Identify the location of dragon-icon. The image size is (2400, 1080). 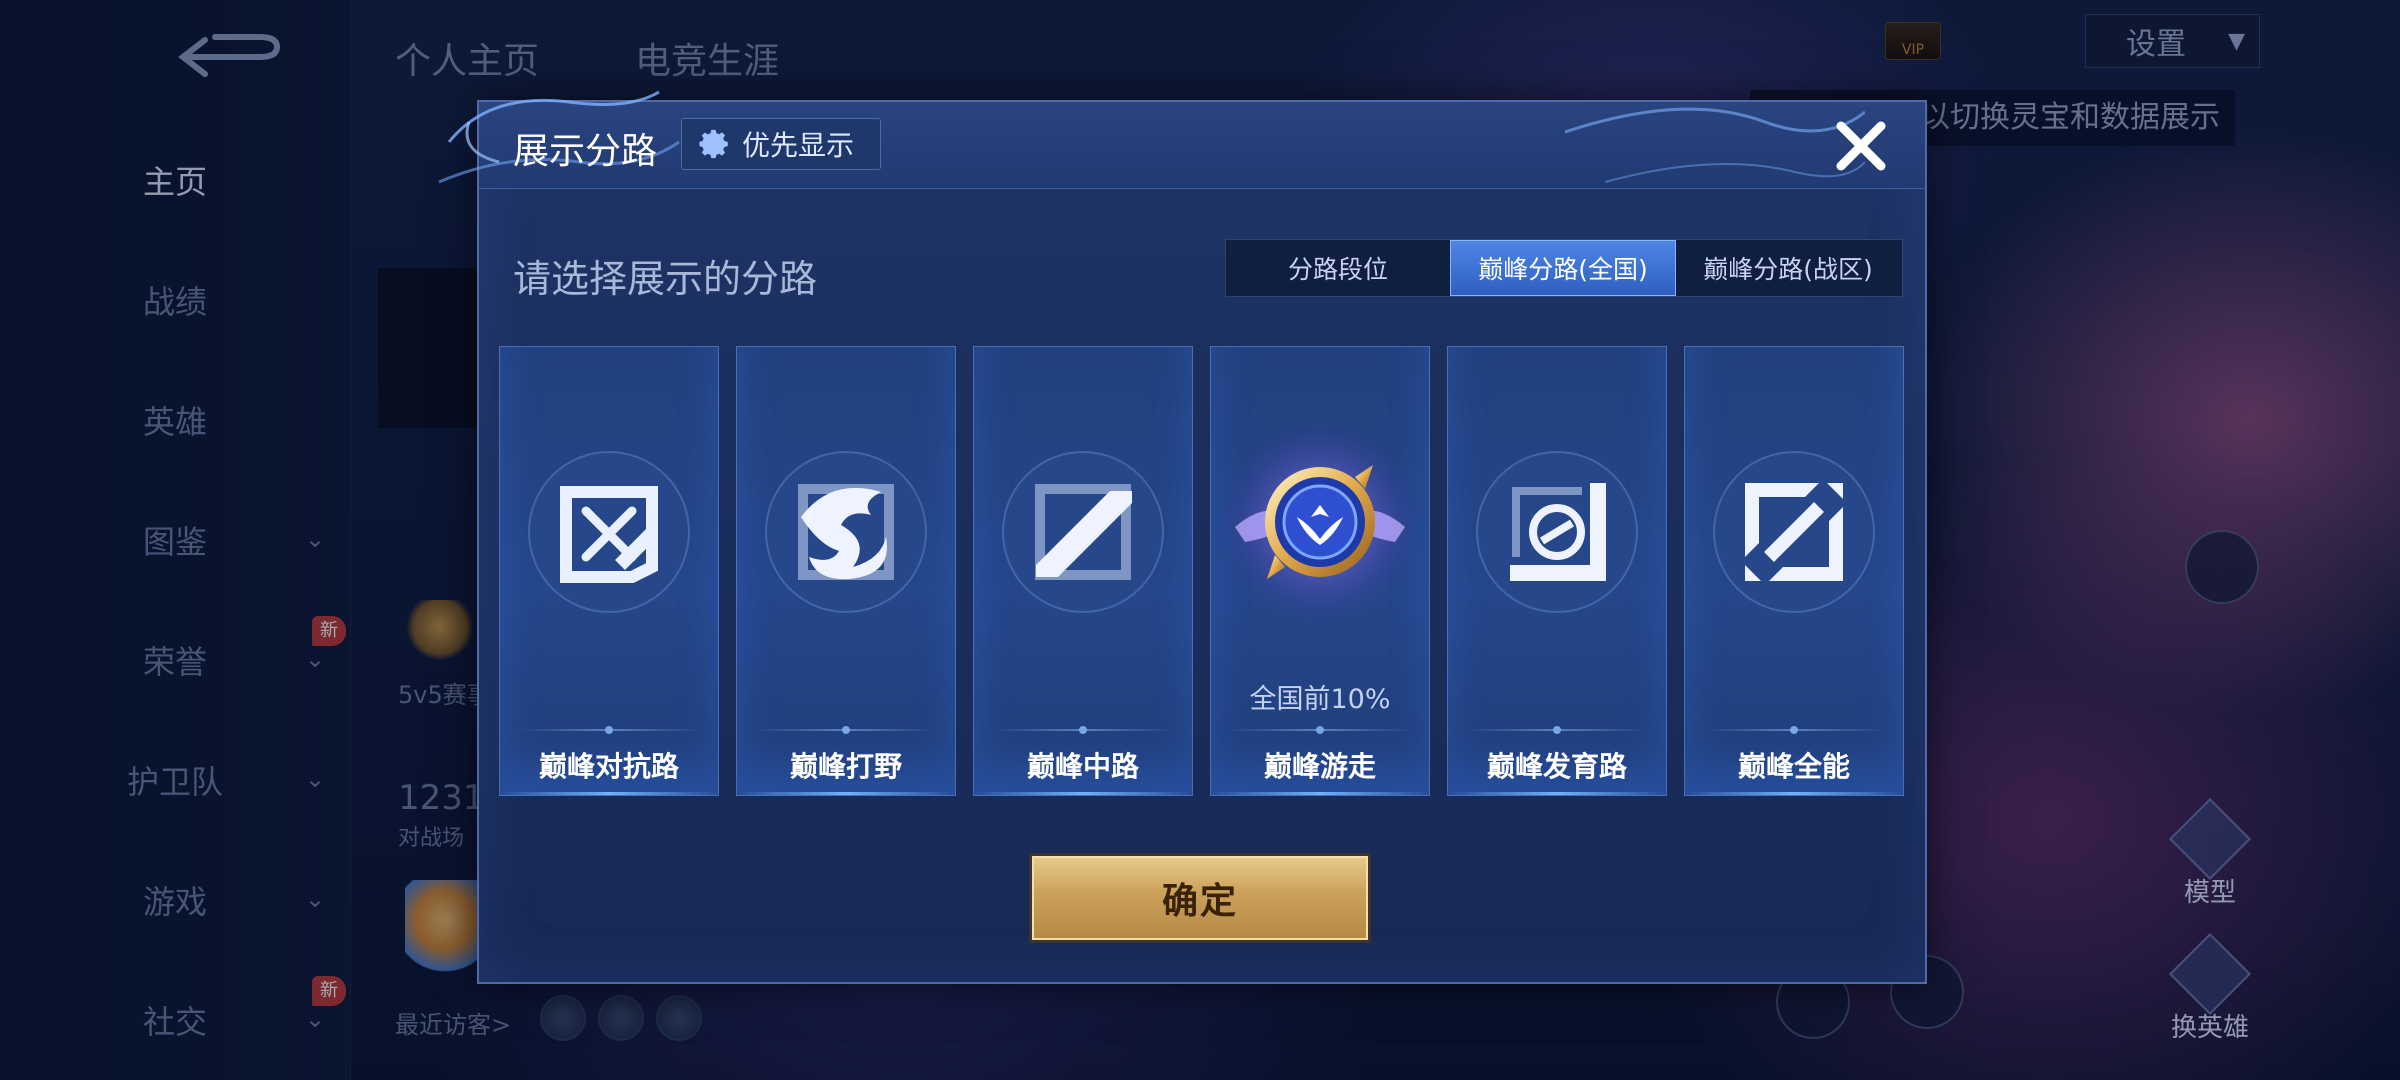
(846, 532).